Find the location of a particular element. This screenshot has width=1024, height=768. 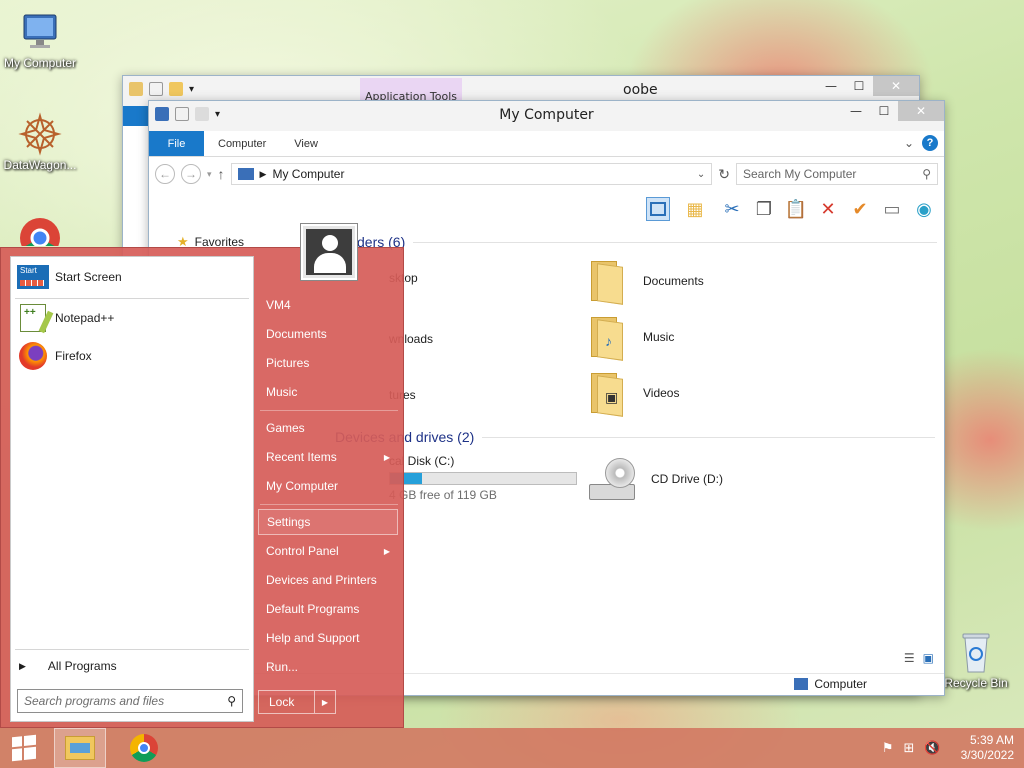

window-title: oobe is located at coordinates (640, 90).